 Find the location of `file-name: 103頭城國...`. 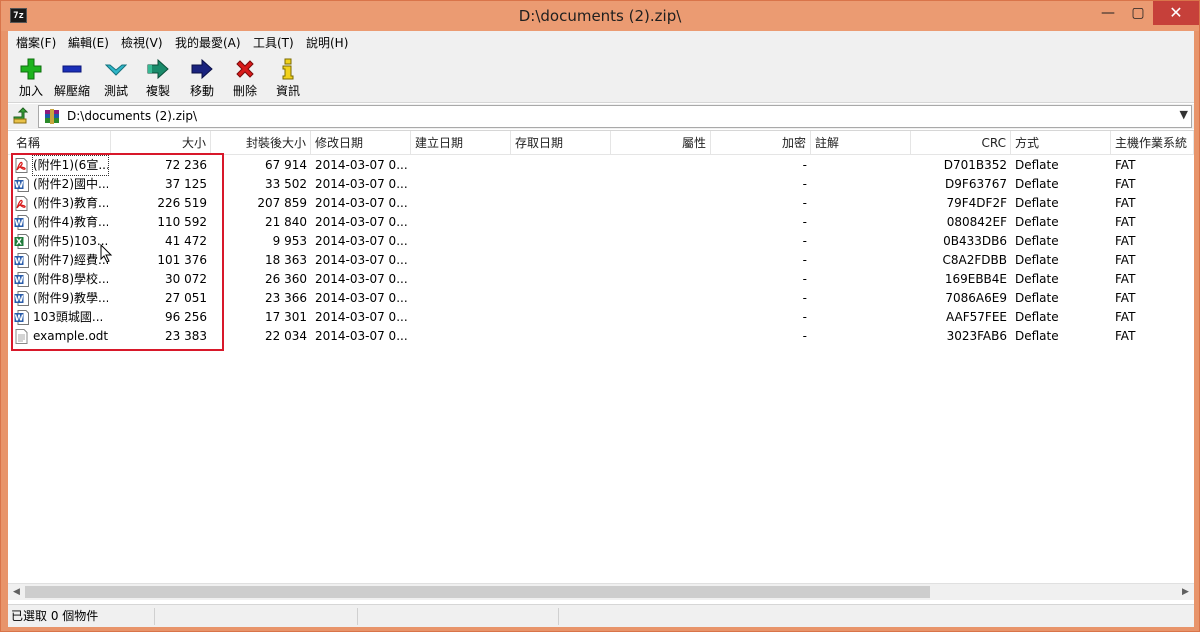

file-name: 103頭城國... is located at coordinates (70, 317).